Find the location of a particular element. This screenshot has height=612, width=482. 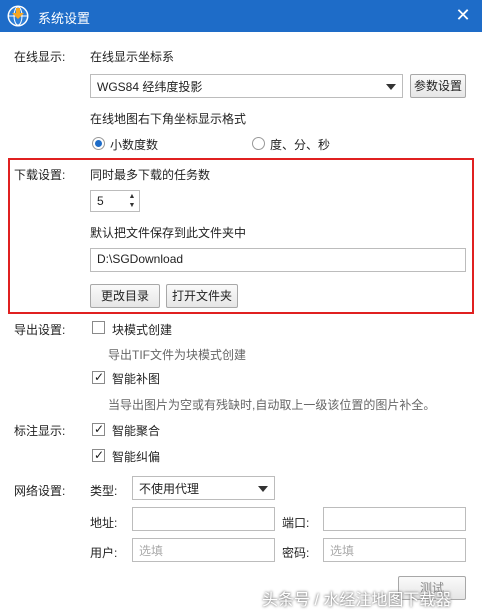

online-display-label: 在线显示: is located at coordinates (40, 57).